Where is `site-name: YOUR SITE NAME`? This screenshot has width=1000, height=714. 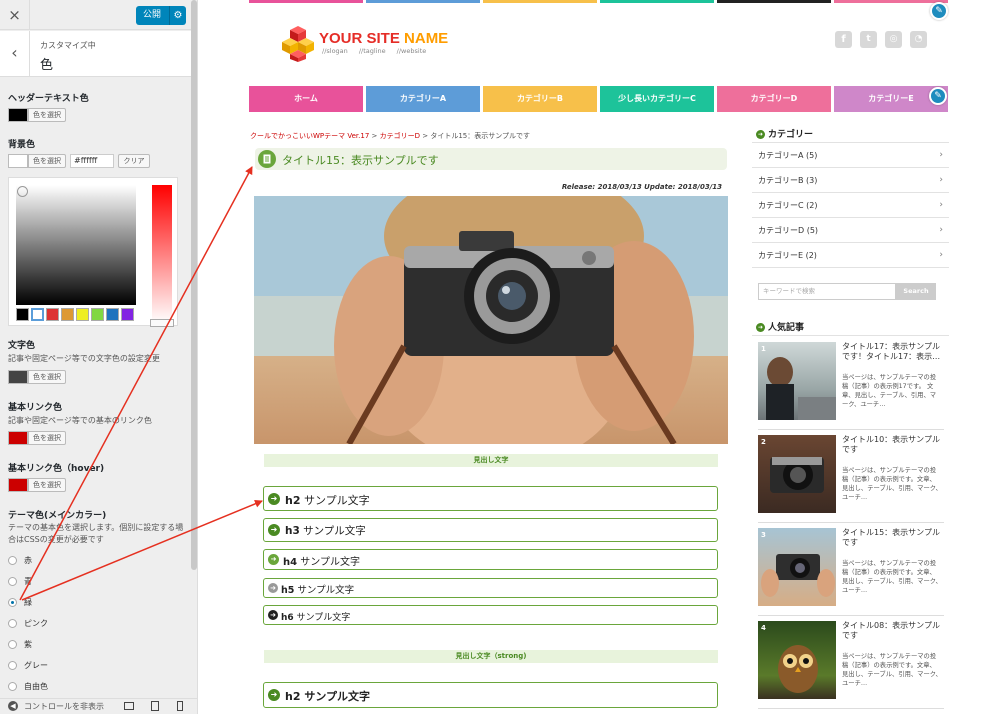
site-name: YOUR SITE NAME is located at coordinates (383, 38).